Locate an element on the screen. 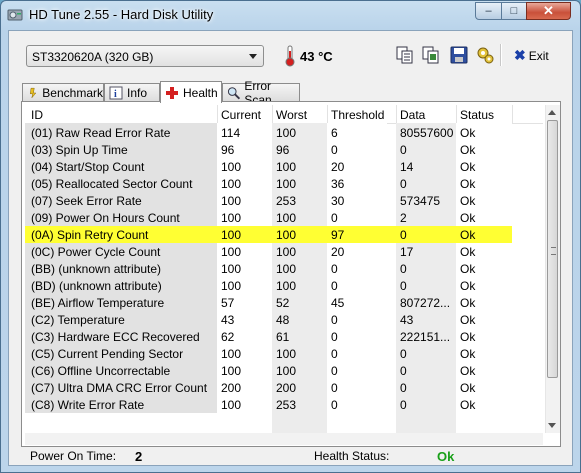  column-header-threshold: Threshold is located at coordinates (357, 115).